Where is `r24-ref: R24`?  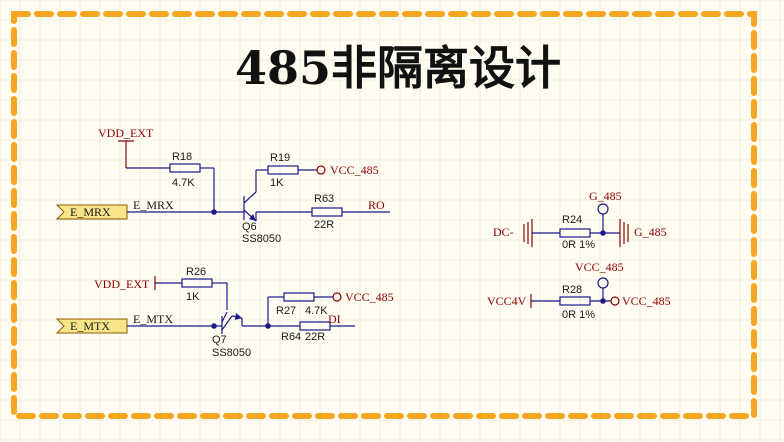
r24-ref: R24 is located at coordinates (572, 220).